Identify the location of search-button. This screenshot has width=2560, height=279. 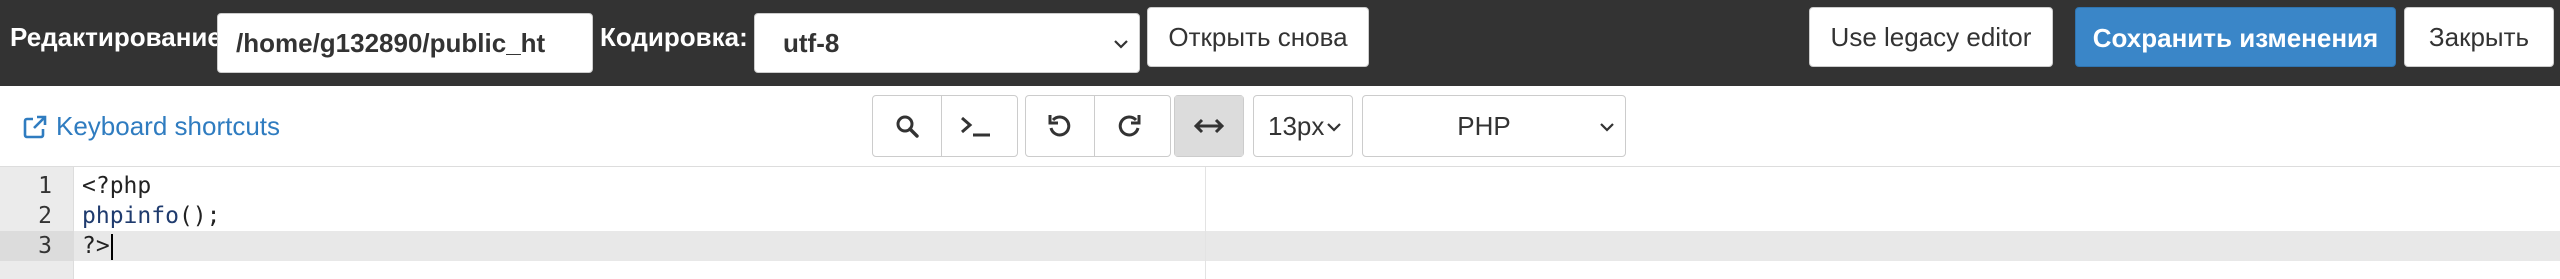
(907, 126).